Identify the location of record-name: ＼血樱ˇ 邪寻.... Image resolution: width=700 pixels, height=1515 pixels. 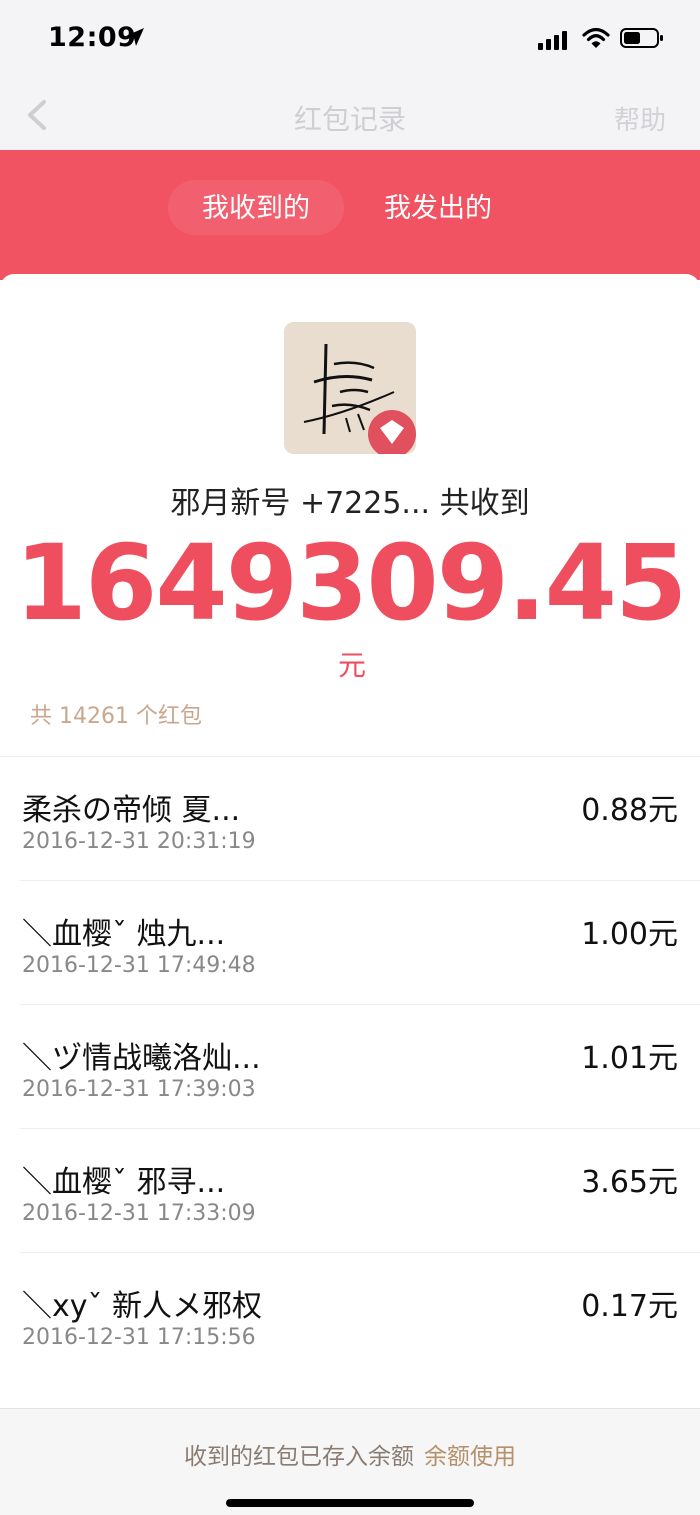
(124, 1182).